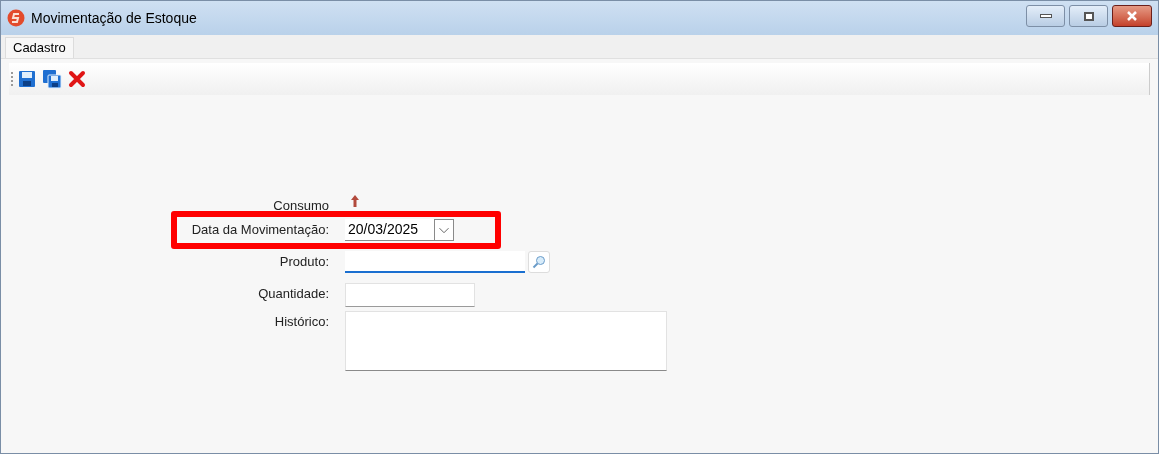 The image size is (1159, 454). What do you see at coordinates (293, 294) in the screenshot?
I see `field-label: Quantidade:` at bounding box center [293, 294].